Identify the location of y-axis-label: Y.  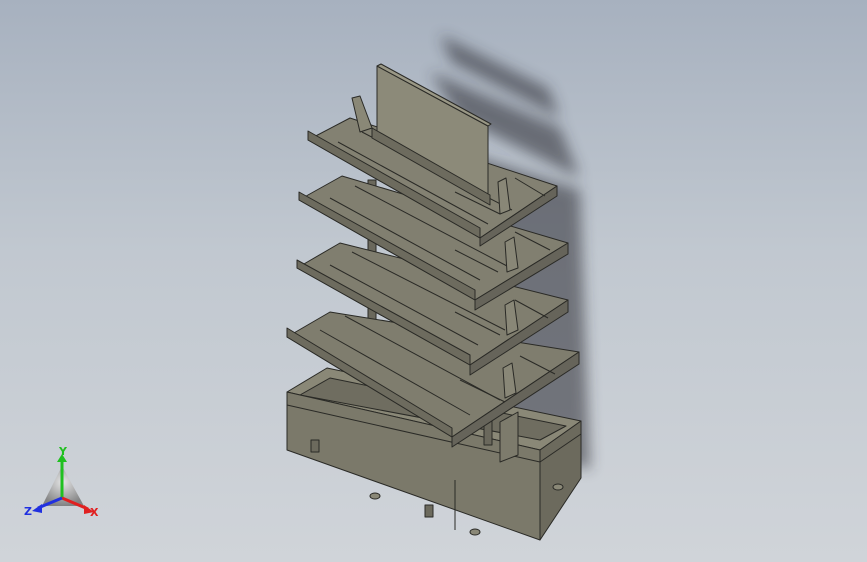
(63, 452).